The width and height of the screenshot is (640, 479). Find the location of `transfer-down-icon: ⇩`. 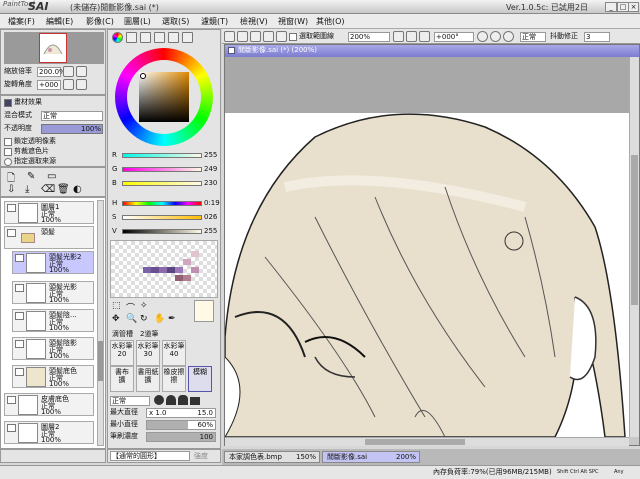

transfer-down-icon: ⇩ is located at coordinates (11, 189).